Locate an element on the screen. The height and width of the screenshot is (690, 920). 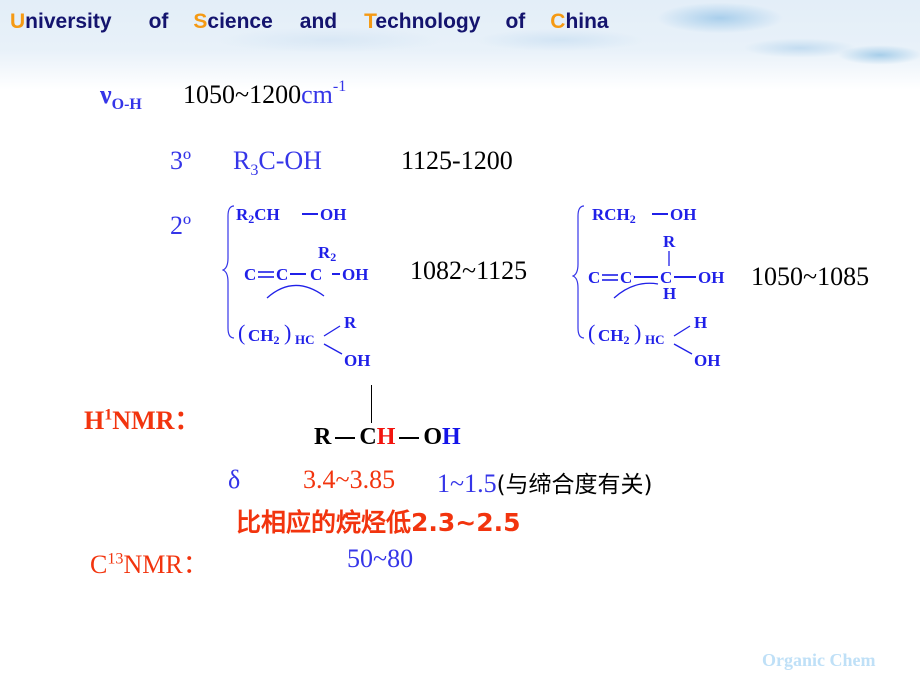
svg-text: R2 is located at coordinates (327, 253).